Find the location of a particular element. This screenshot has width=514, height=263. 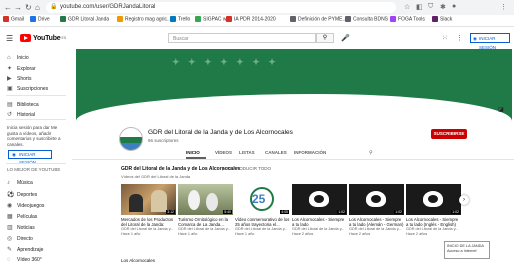

sidebar-item-biblioteca: ▤ Biblioteca is located at coordinates (23, 105).